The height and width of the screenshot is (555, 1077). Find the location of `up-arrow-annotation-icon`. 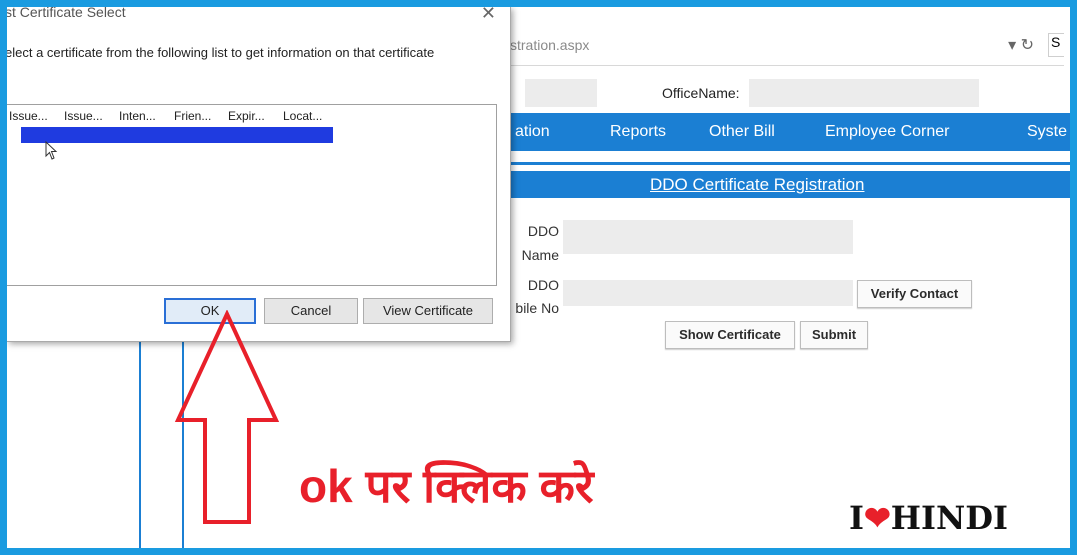

up-arrow-annotation-icon is located at coordinates (227, 417).